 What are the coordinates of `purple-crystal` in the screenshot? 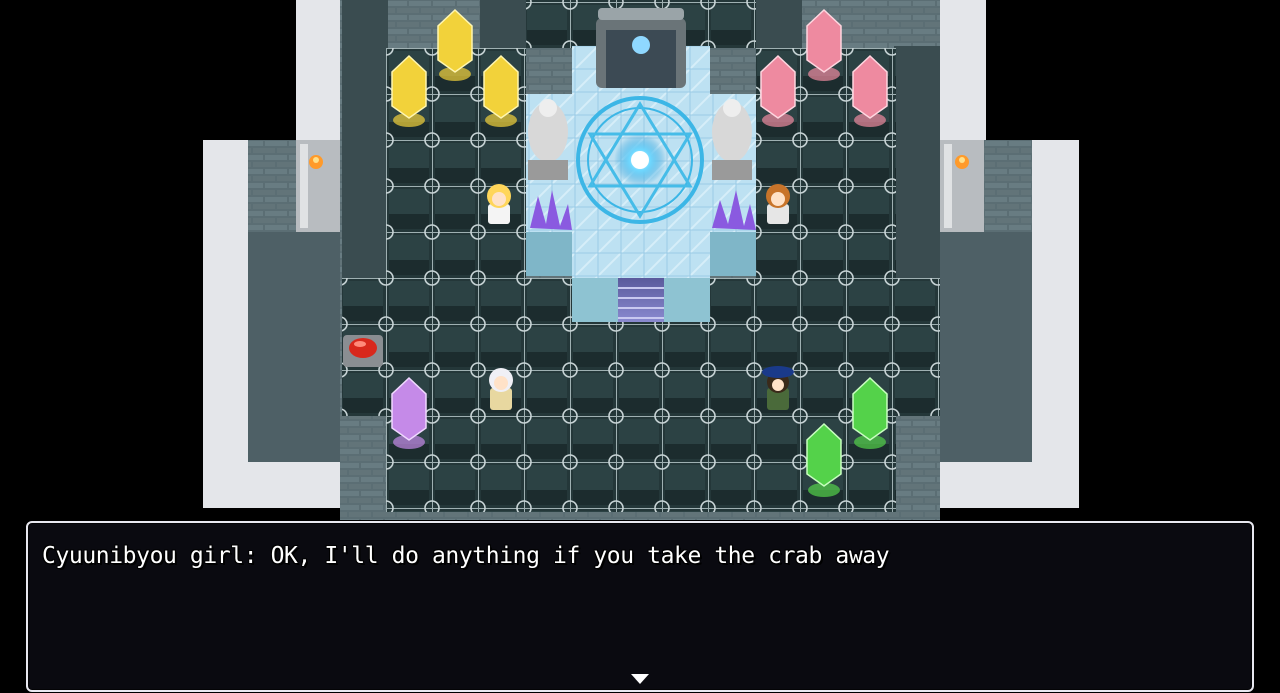 It's located at (409, 412).